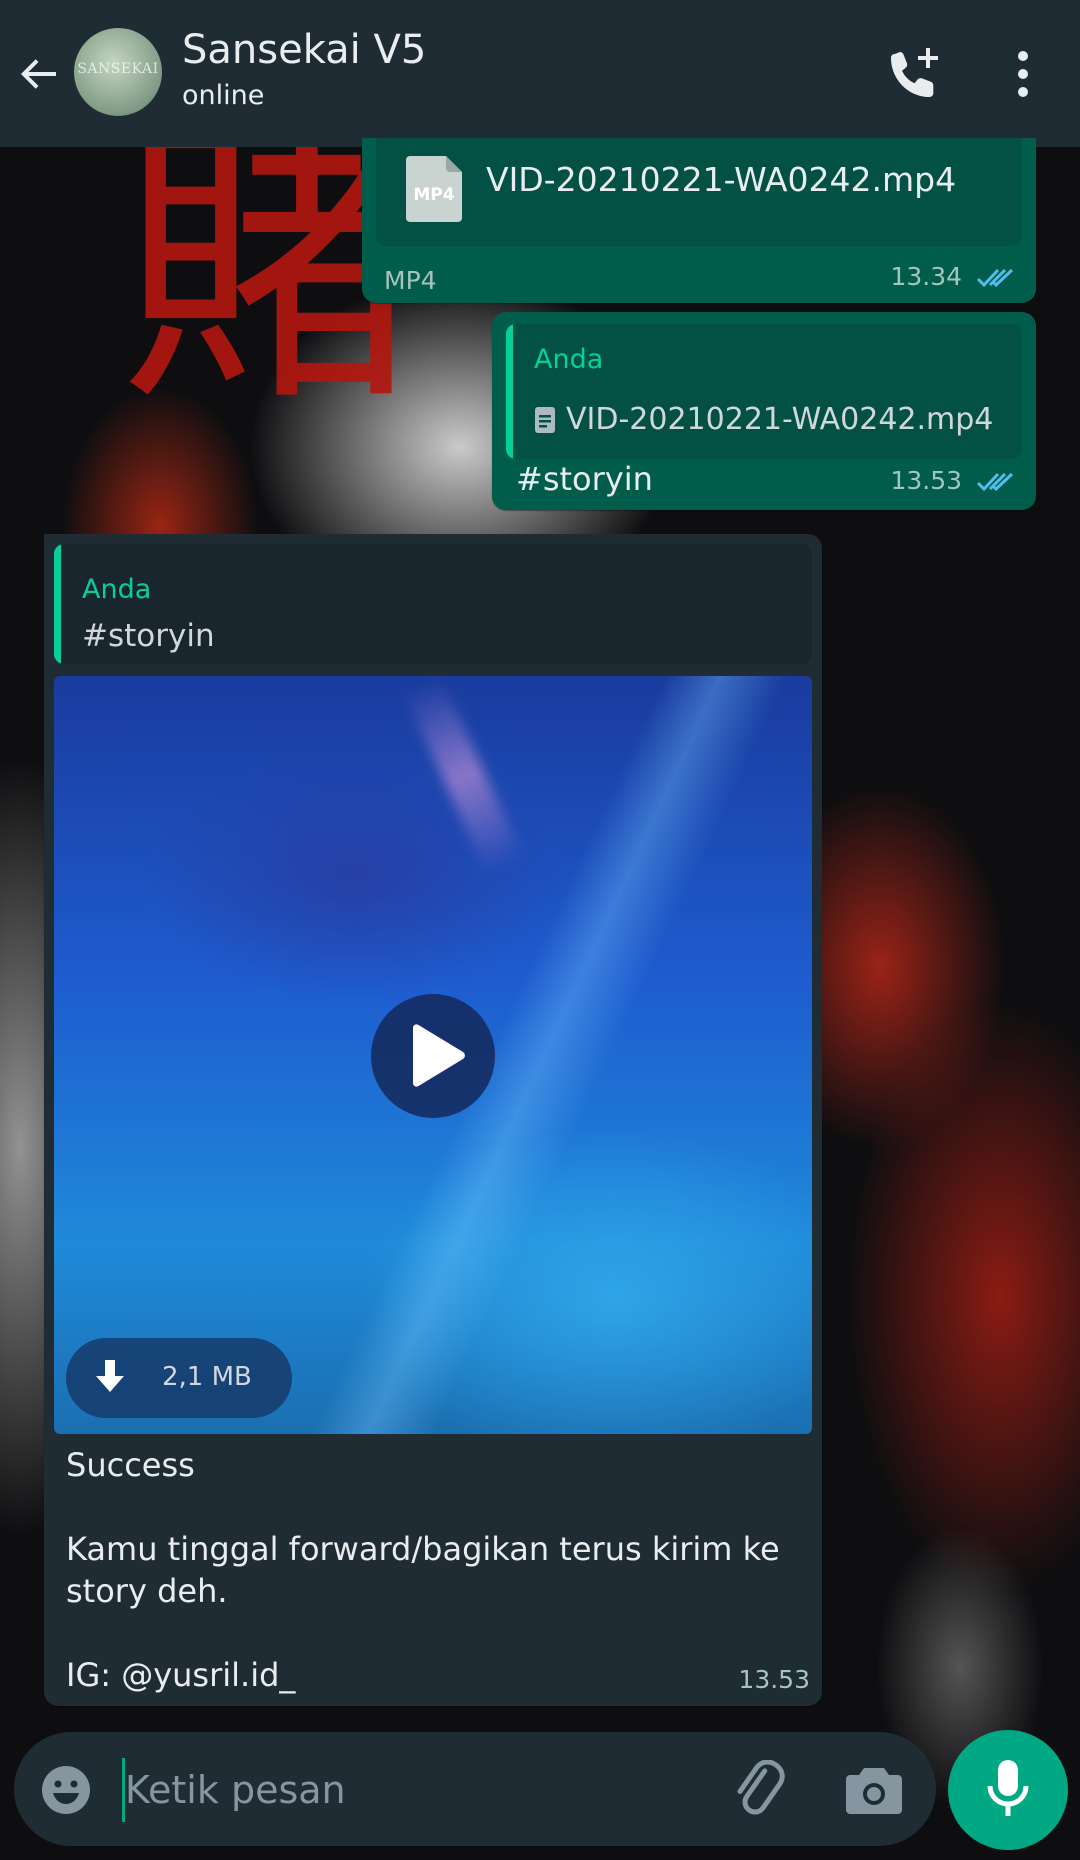 This screenshot has height=1860, width=1080. Describe the element at coordinates (433, 604) in the screenshot. I see `quoted-message: Anda #storyin` at that location.